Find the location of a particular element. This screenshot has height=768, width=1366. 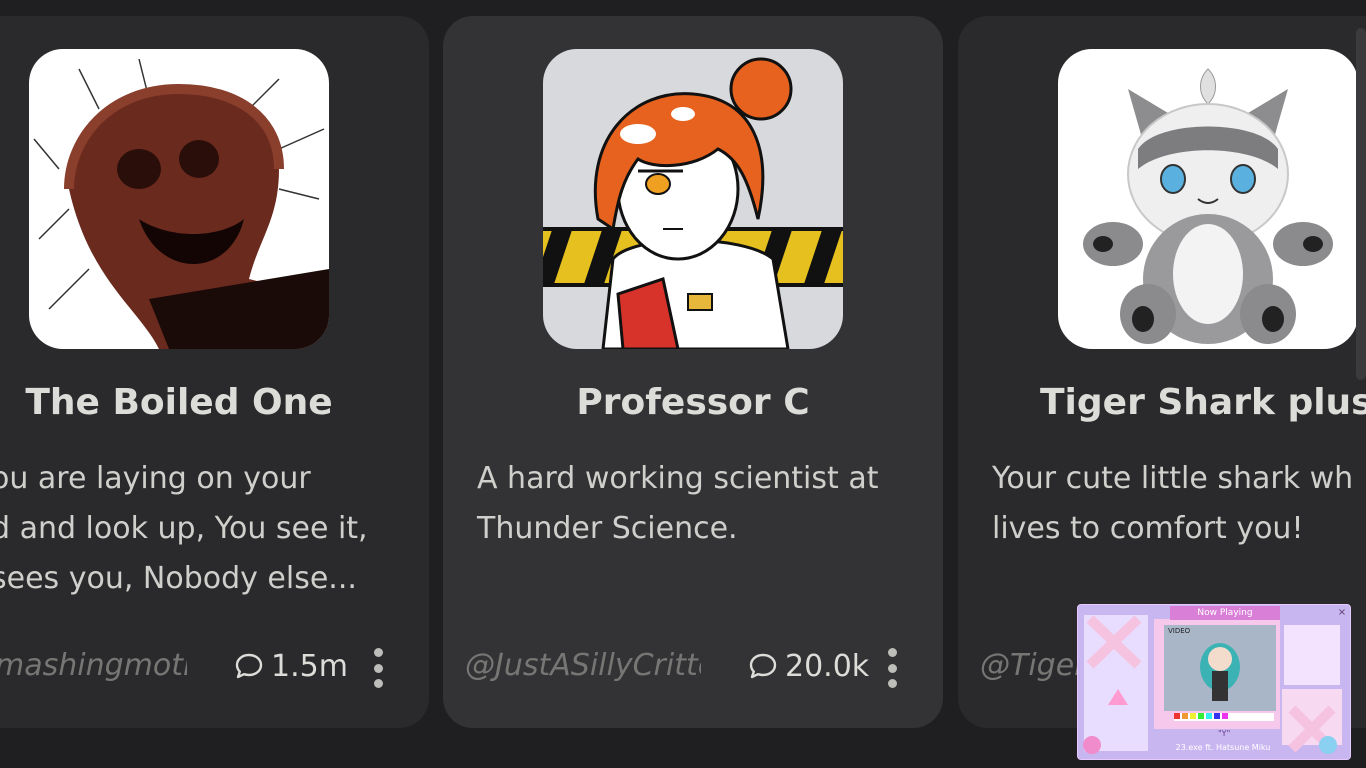

description-line: ou are laying on your is located at coordinates (155, 478).